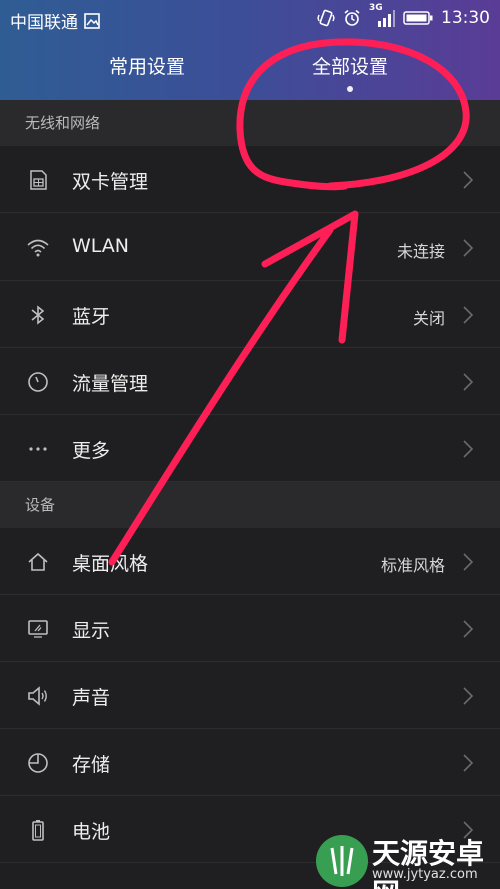 The width and height of the screenshot is (500, 889). Describe the element at coordinates (425, 874) in the screenshot. I see `watermark-url: www.jytyaz.com` at that location.